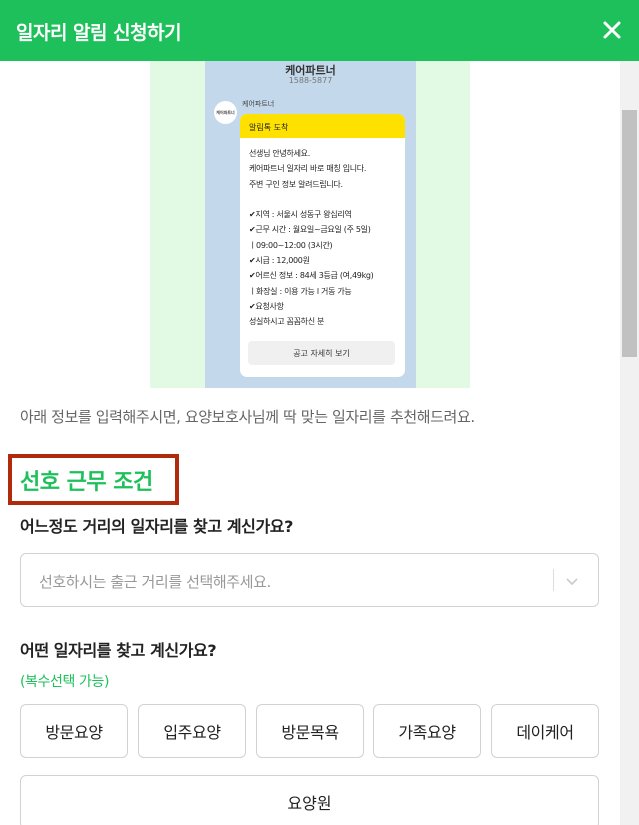 The image size is (639, 825). I want to click on phone-contact-number: 1588-5877, so click(310, 80).